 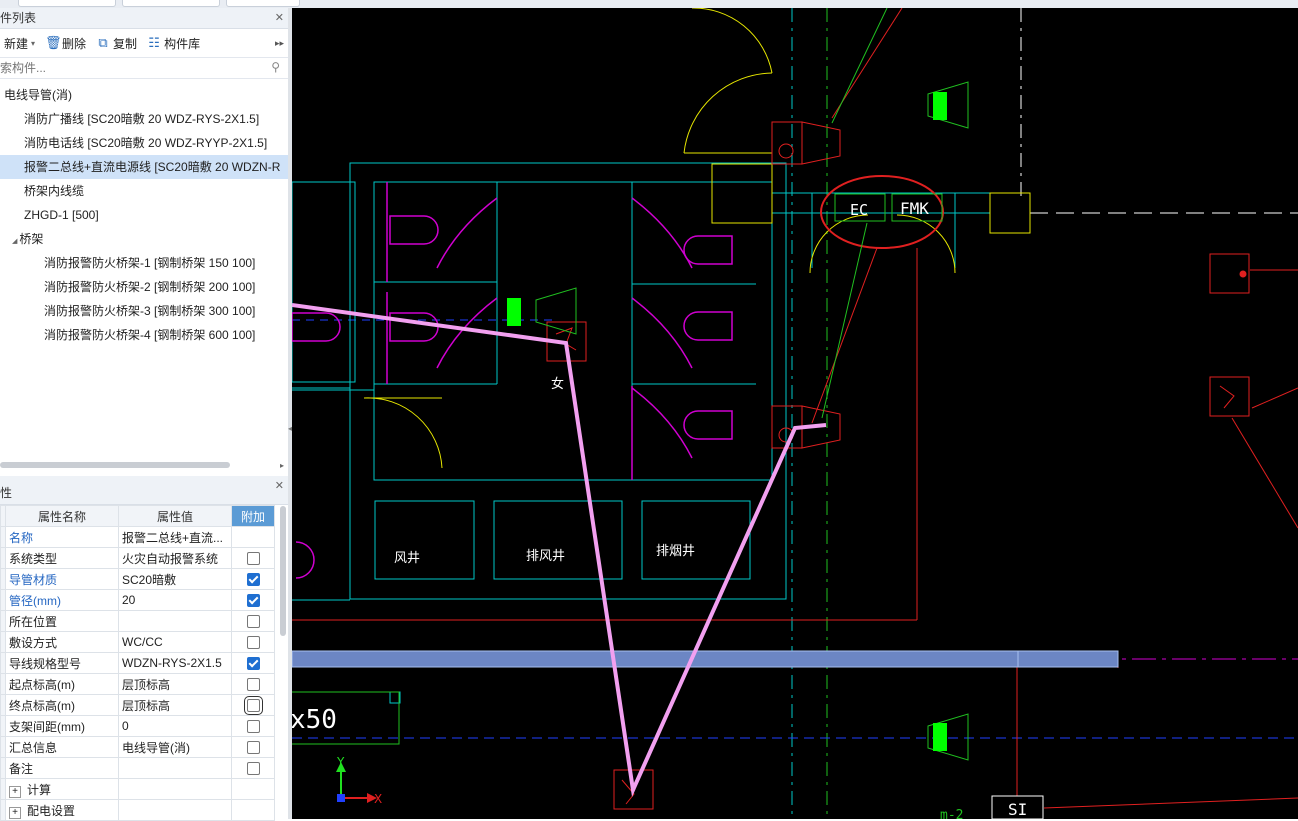 I want to click on tree-item: 消防报警防火桥架-2 [钢制桥架 200 100], so click(x=144, y=287).